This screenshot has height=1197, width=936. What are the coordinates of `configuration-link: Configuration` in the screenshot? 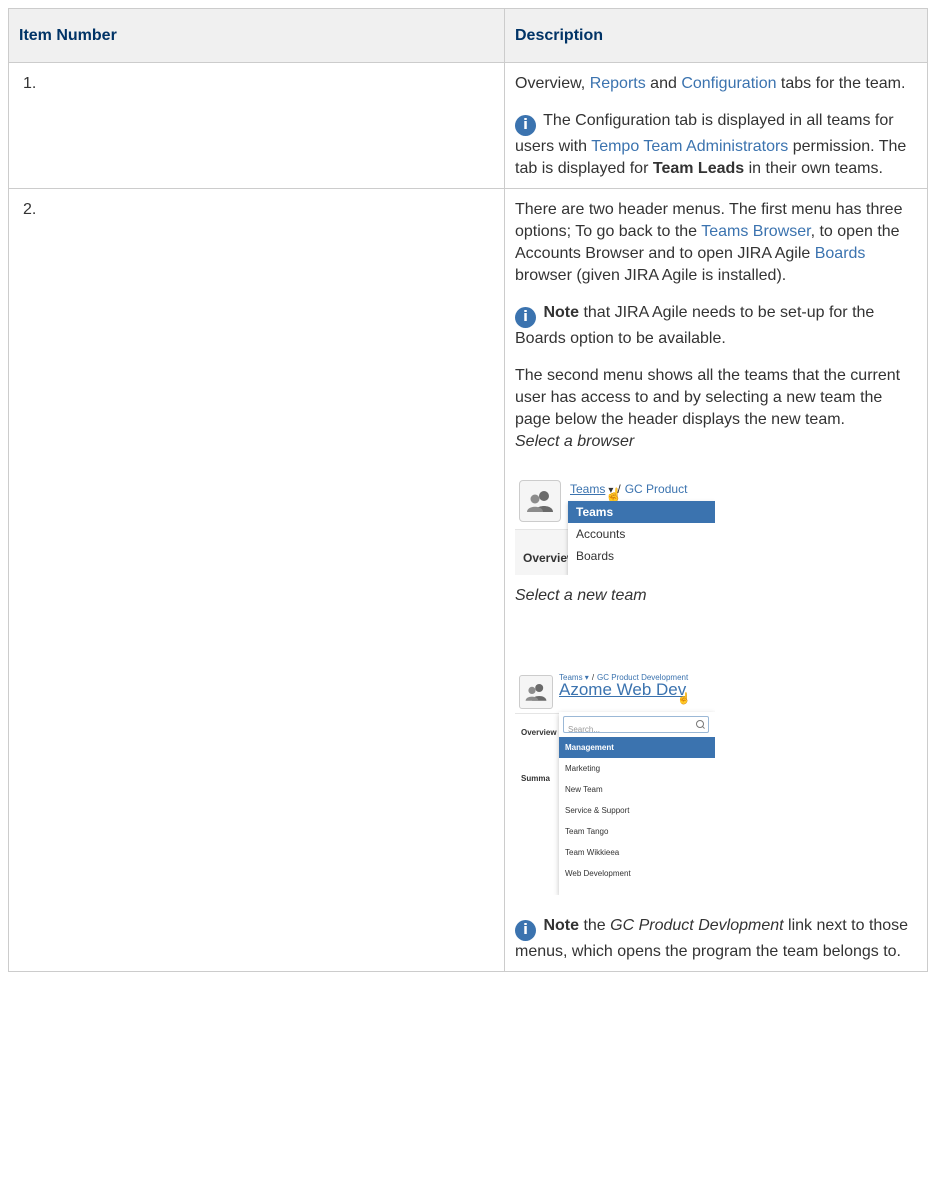 It's located at (728, 83).